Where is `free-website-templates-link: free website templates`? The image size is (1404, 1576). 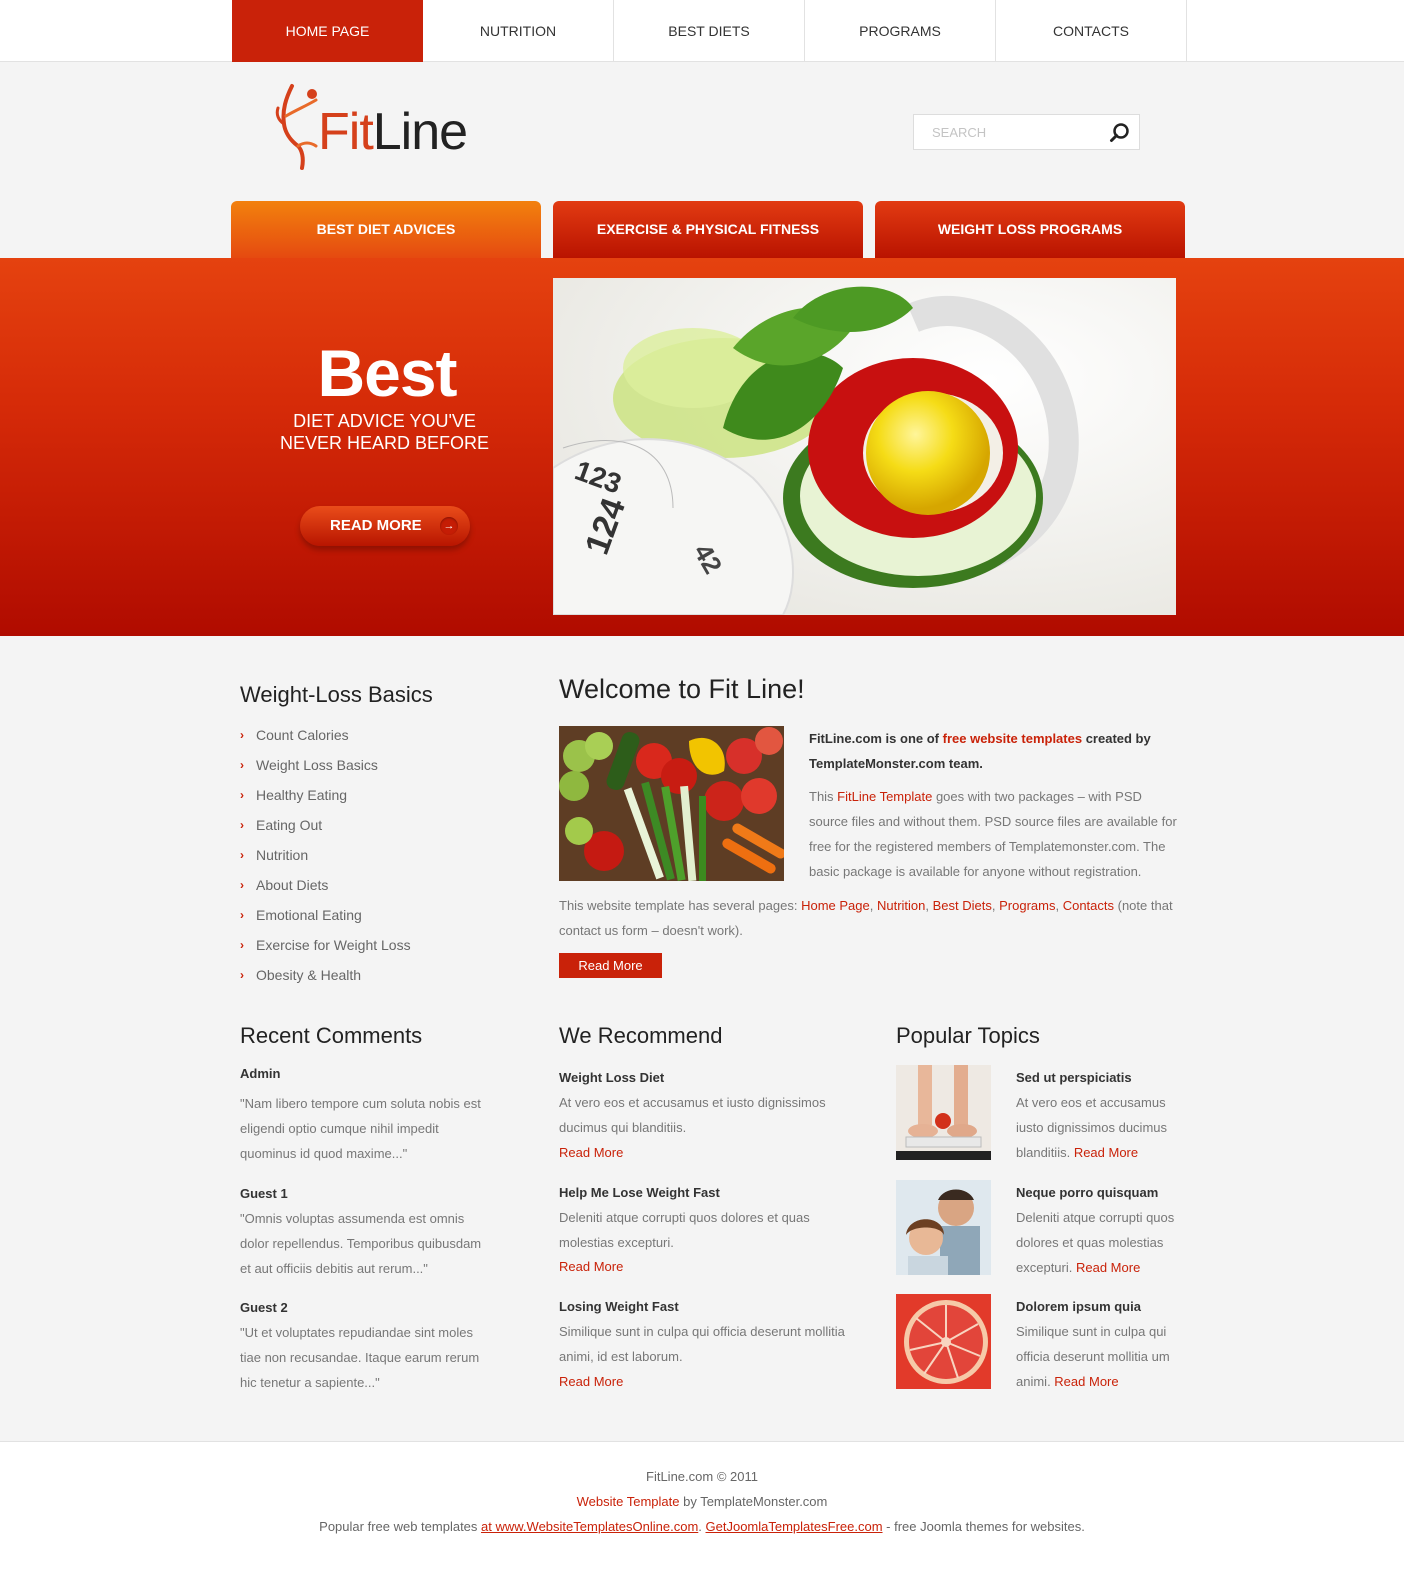
free-website-templates-link: free website templates is located at coordinates (1012, 738).